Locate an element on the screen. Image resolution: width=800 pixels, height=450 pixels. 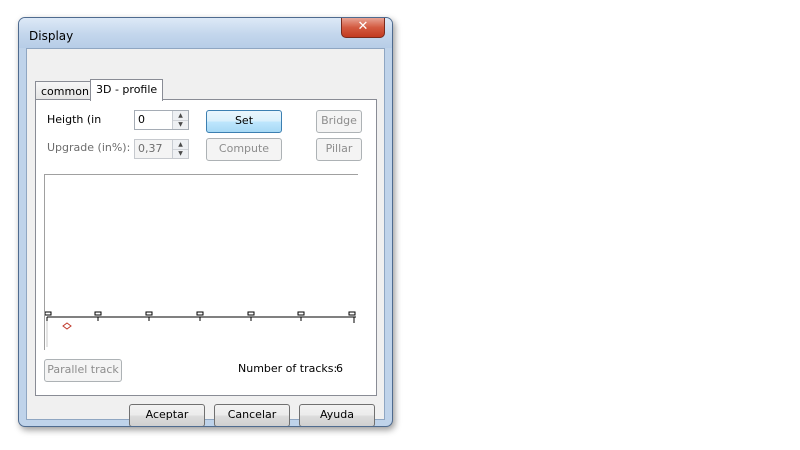
window-title: Display is located at coordinates (51, 36).